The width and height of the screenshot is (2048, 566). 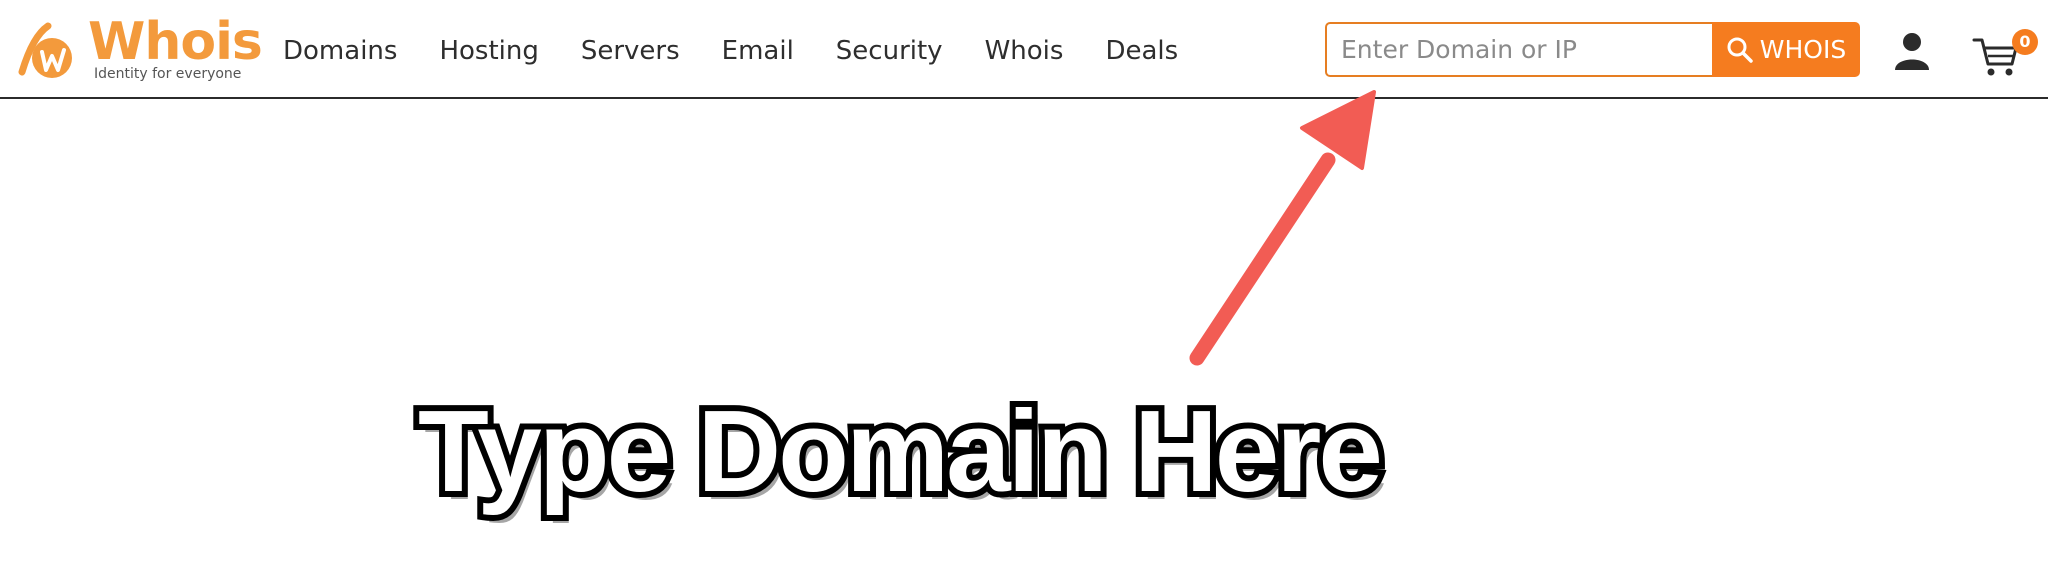 I want to click on whois-search-button: WHOIS, so click(x=1786, y=49).